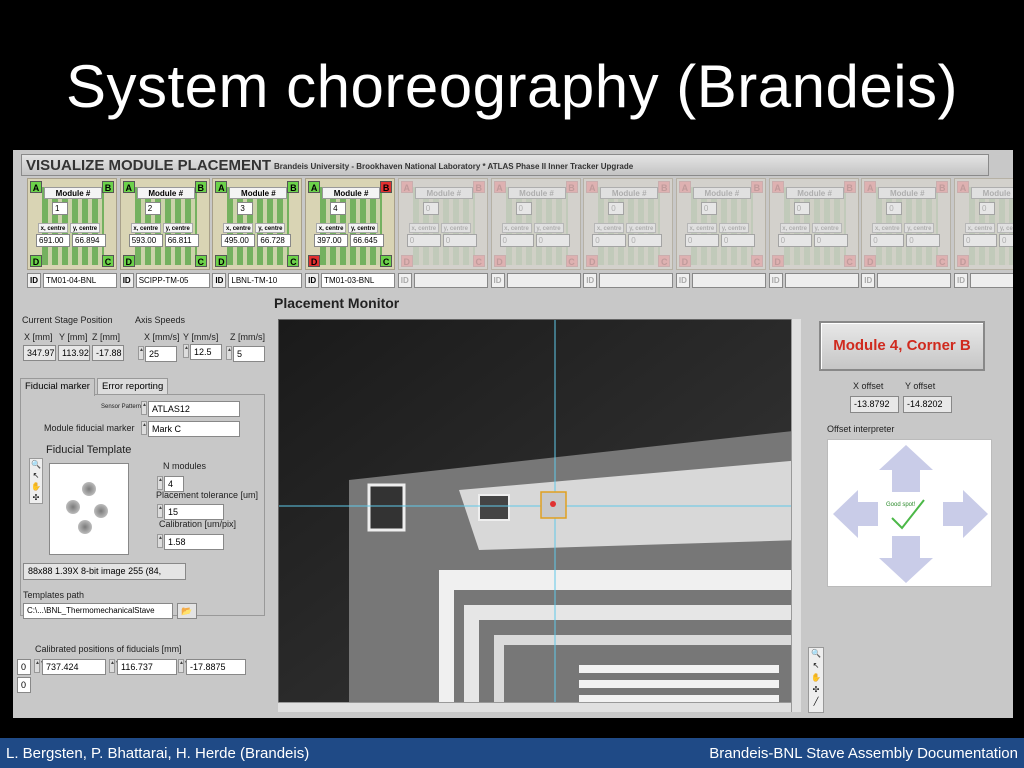 The image size is (1024, 768). Describe the element at coordinates (162, 511) in the screenshot. I see `tolerance-spinner: ▲▼` at that location.